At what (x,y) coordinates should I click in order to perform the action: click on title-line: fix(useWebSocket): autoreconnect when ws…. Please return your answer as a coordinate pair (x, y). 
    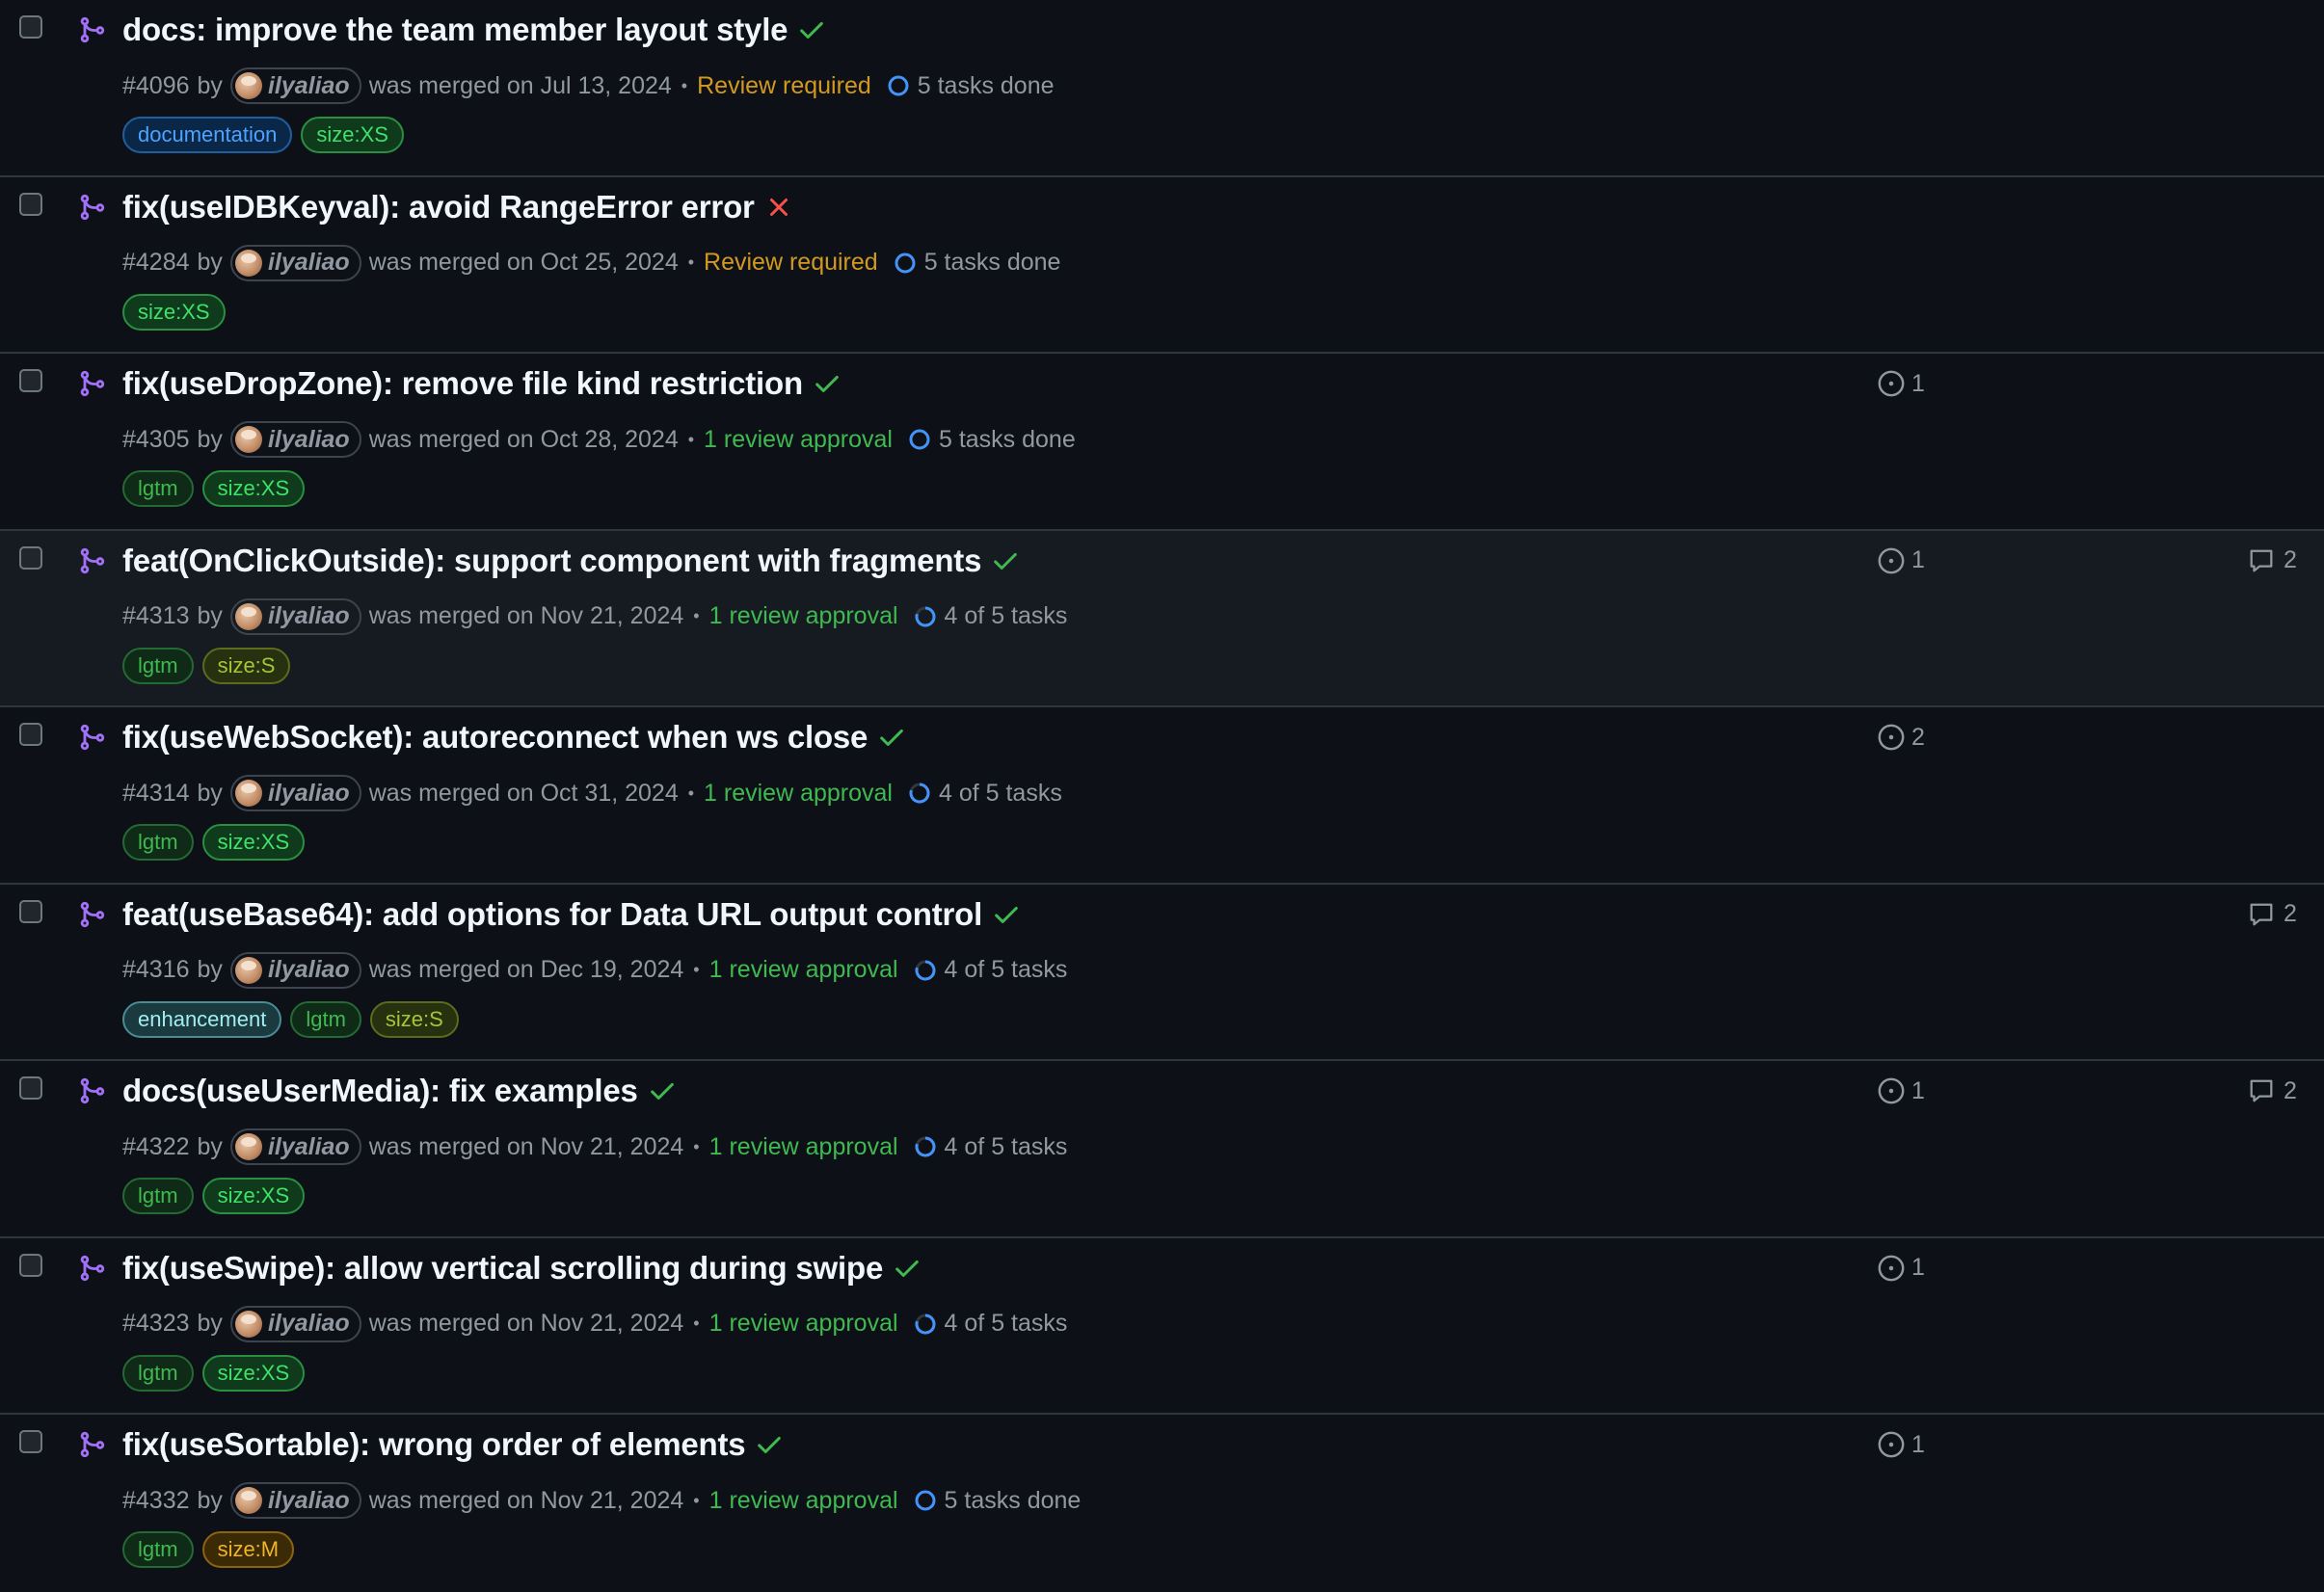
    Looking at the image, I should click on (514, 737).